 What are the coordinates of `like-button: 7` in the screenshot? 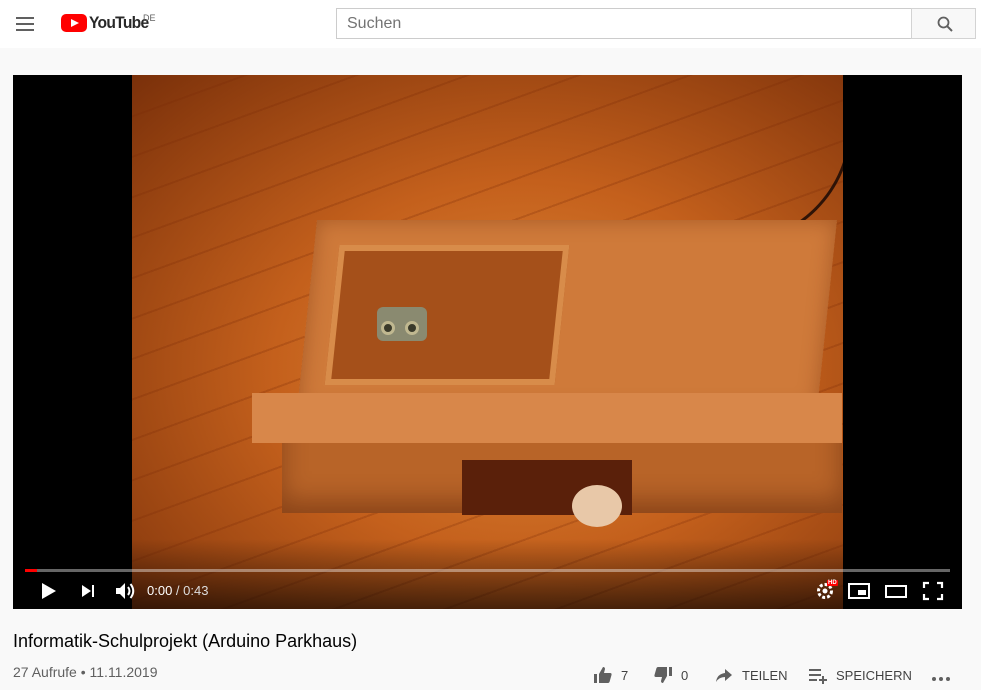 It's located at (610, 675).